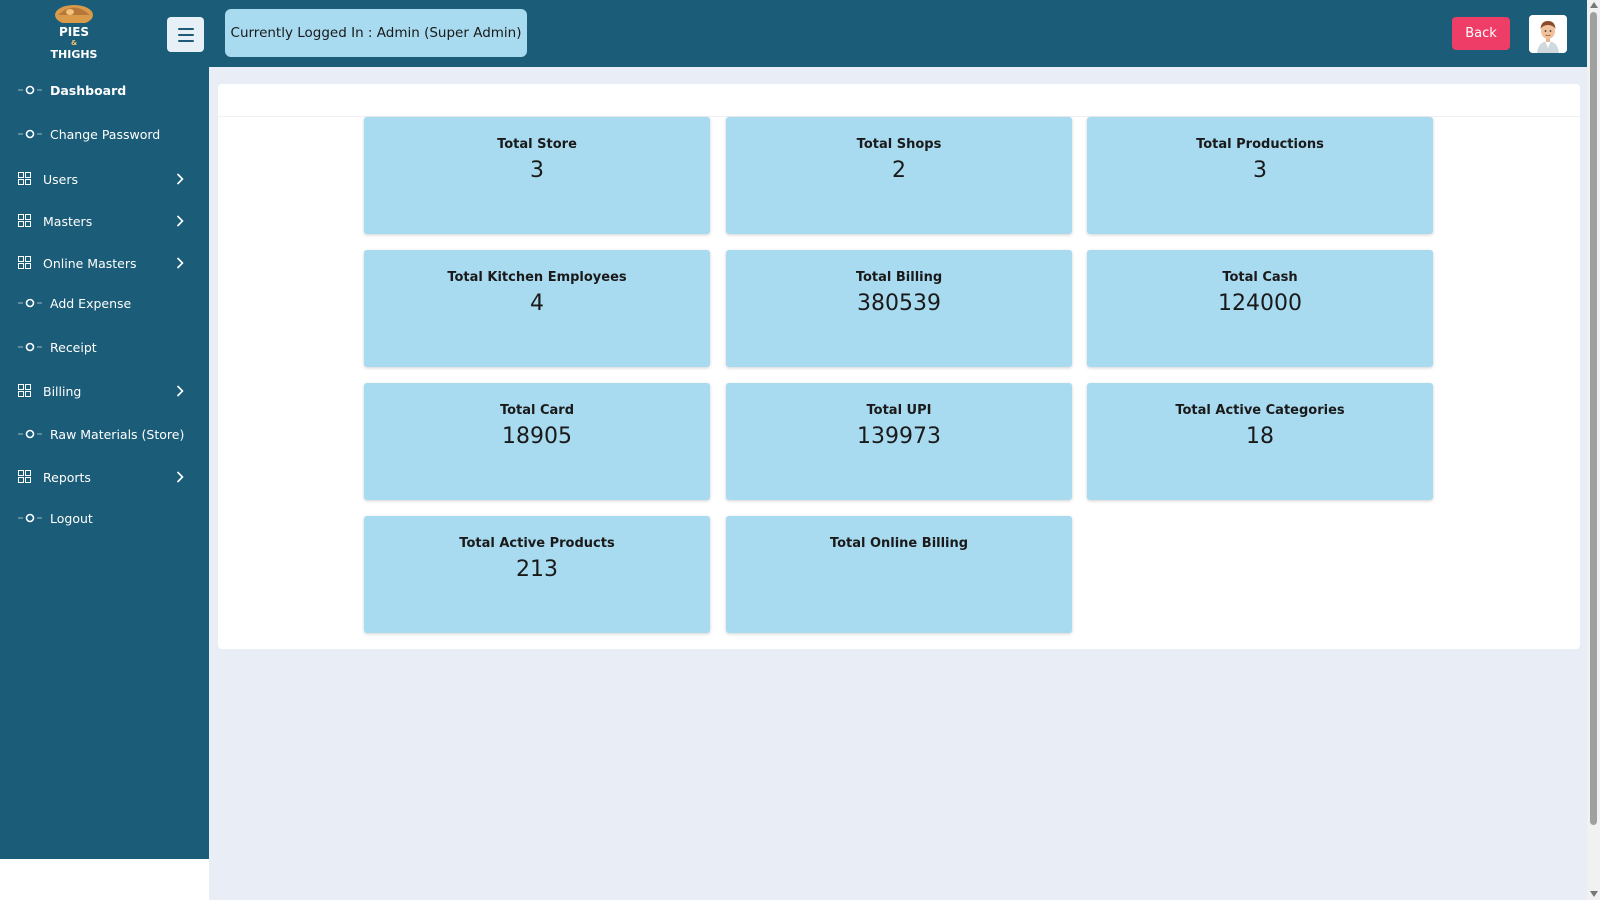 Image resolution: width=1600 pixels, height=900 pixels. Describe the element at coordinates (62, 391) in the screenshot. I see `sidebar-item-label: Billing` at that location.